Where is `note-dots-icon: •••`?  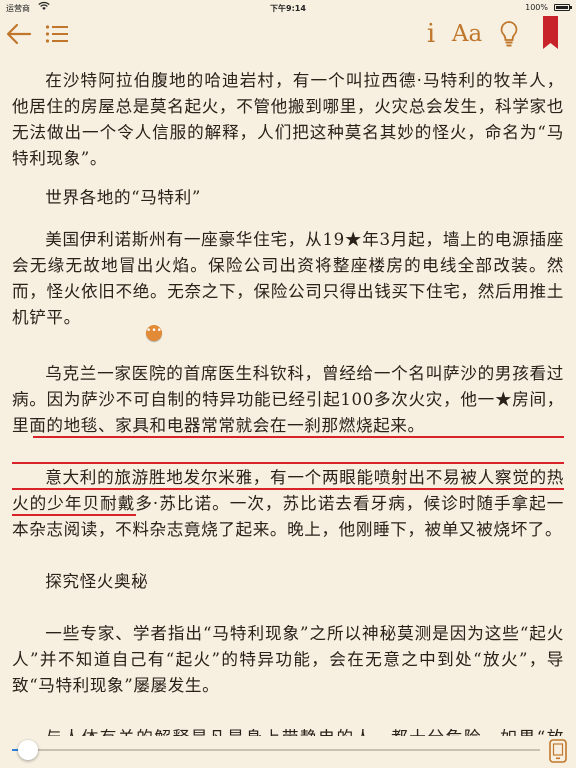 note-dots-icon: ••• is located at coordinates (154, 333).